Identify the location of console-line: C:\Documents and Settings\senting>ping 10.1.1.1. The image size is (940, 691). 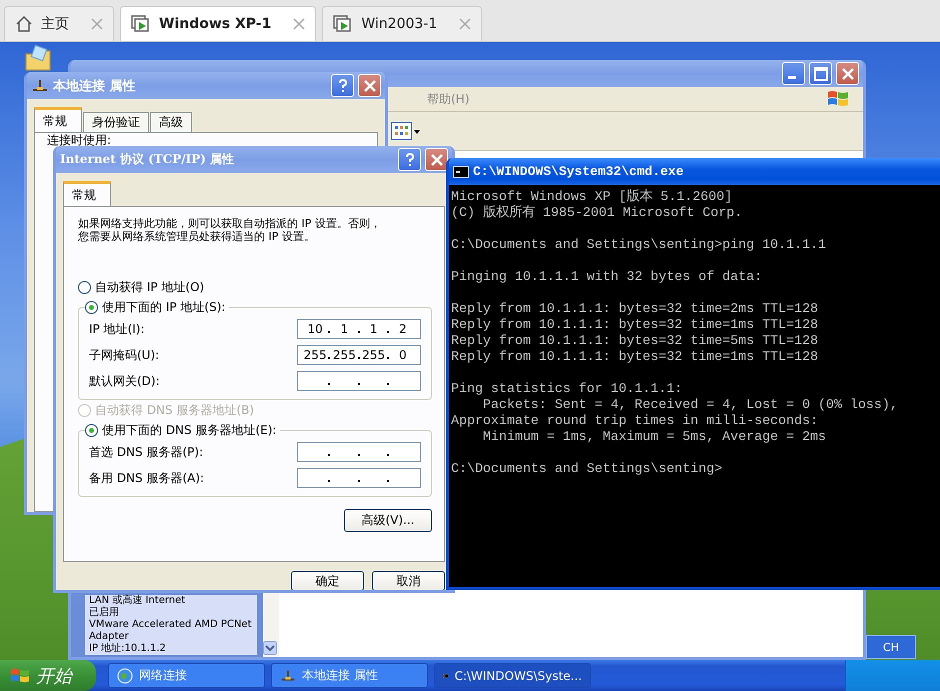
(639, 245).